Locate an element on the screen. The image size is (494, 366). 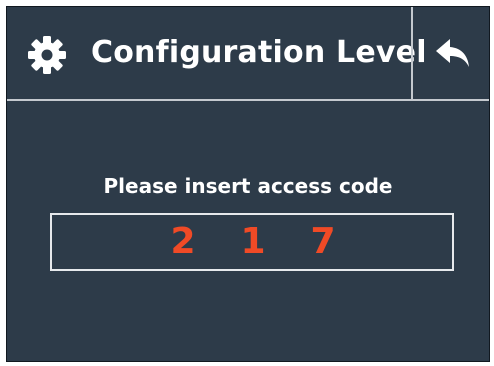
page-title: Configuration Level is located at coordinates (259, 52).